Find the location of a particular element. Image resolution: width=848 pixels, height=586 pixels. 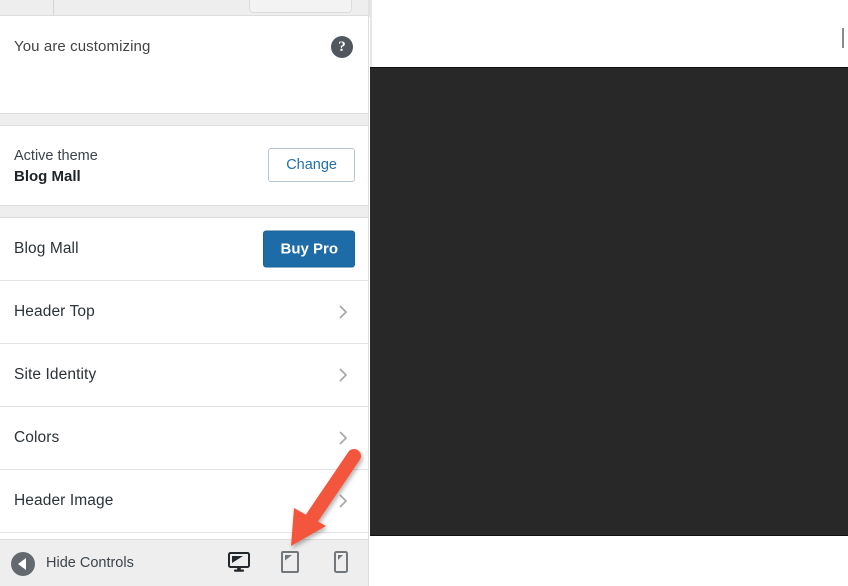

section-label-header-top: Header Top is located at coordinates (54, 311).